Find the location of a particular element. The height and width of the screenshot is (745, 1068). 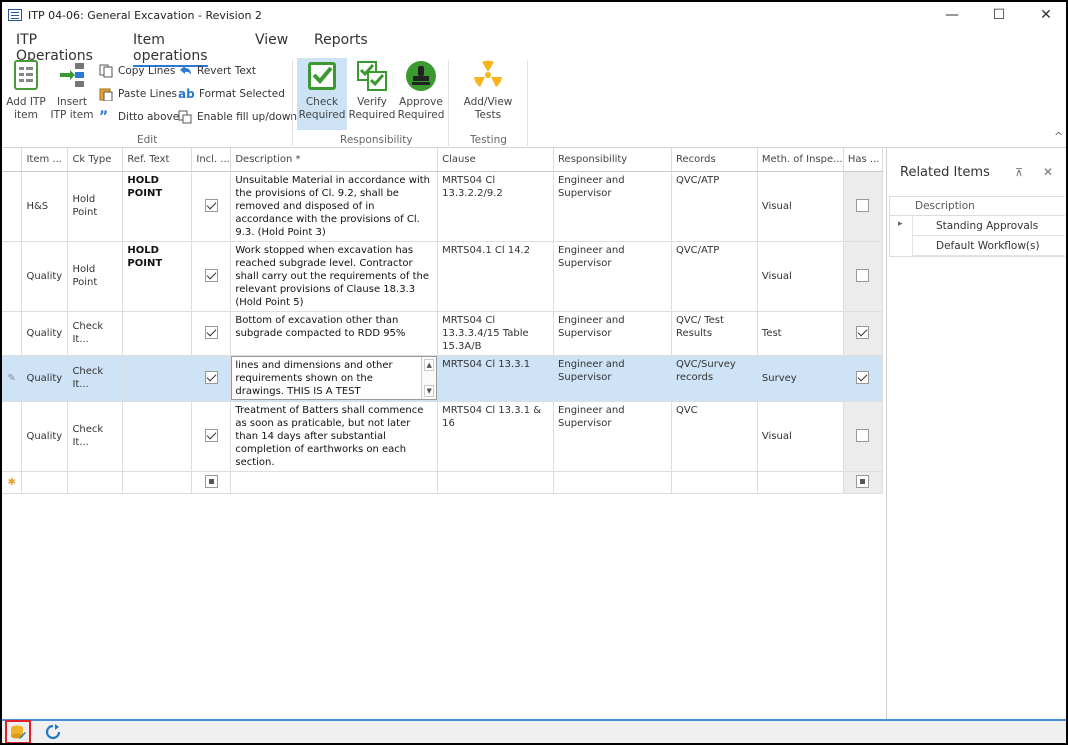

cell-item is located at coordinates (45, 482).